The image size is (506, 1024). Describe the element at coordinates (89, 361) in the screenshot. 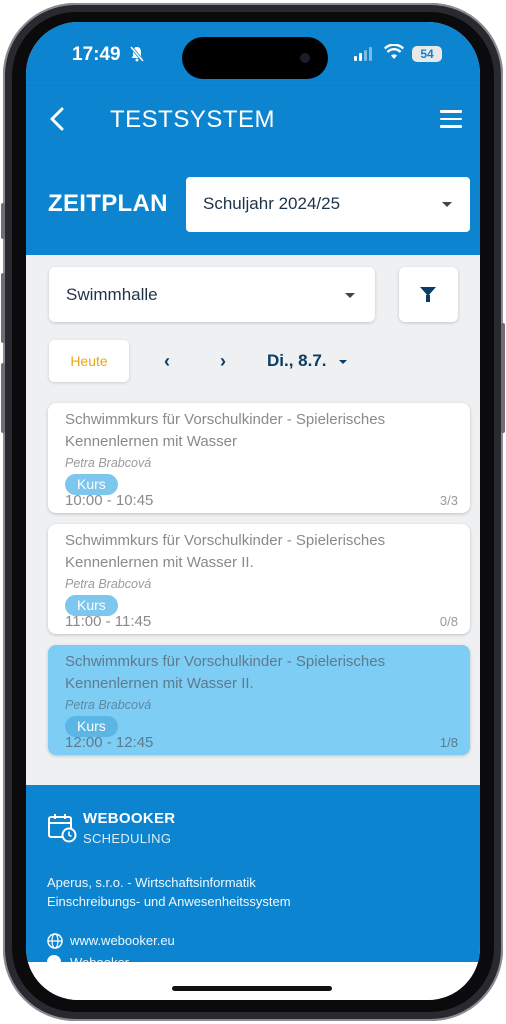

I see `today-button: Heute` at that location.